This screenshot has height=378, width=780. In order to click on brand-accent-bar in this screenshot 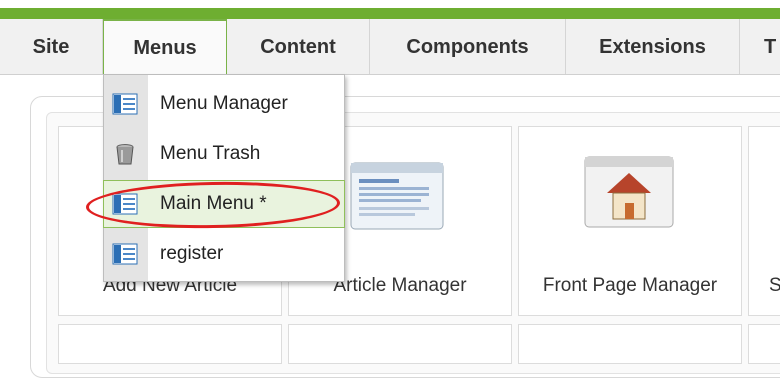, I will do `click(390, 13)`.